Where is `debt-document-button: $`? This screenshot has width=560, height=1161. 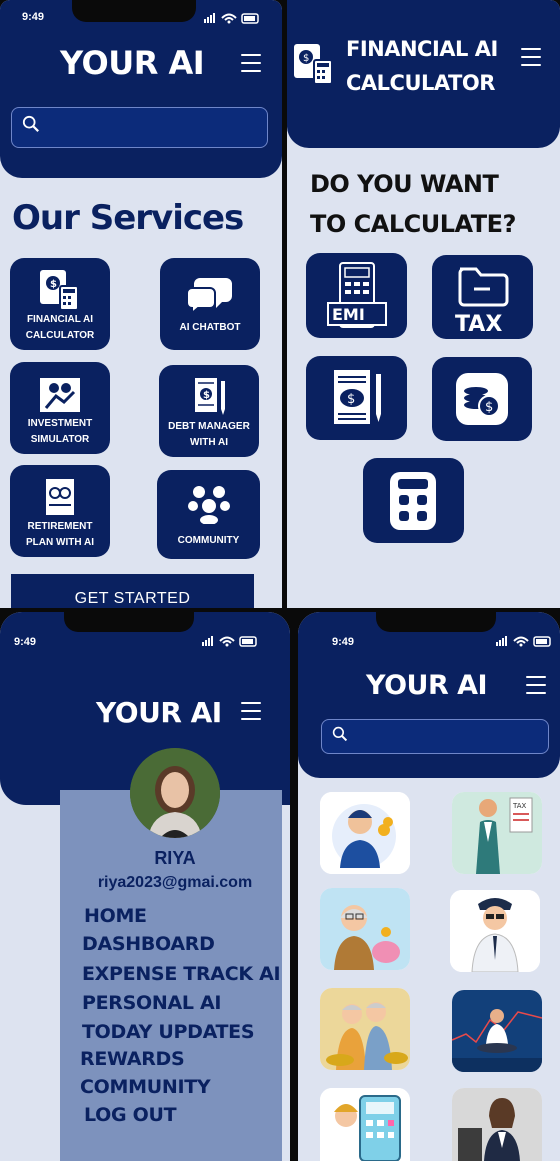 debt-document-button: $ is located at coordinates (356, 398).